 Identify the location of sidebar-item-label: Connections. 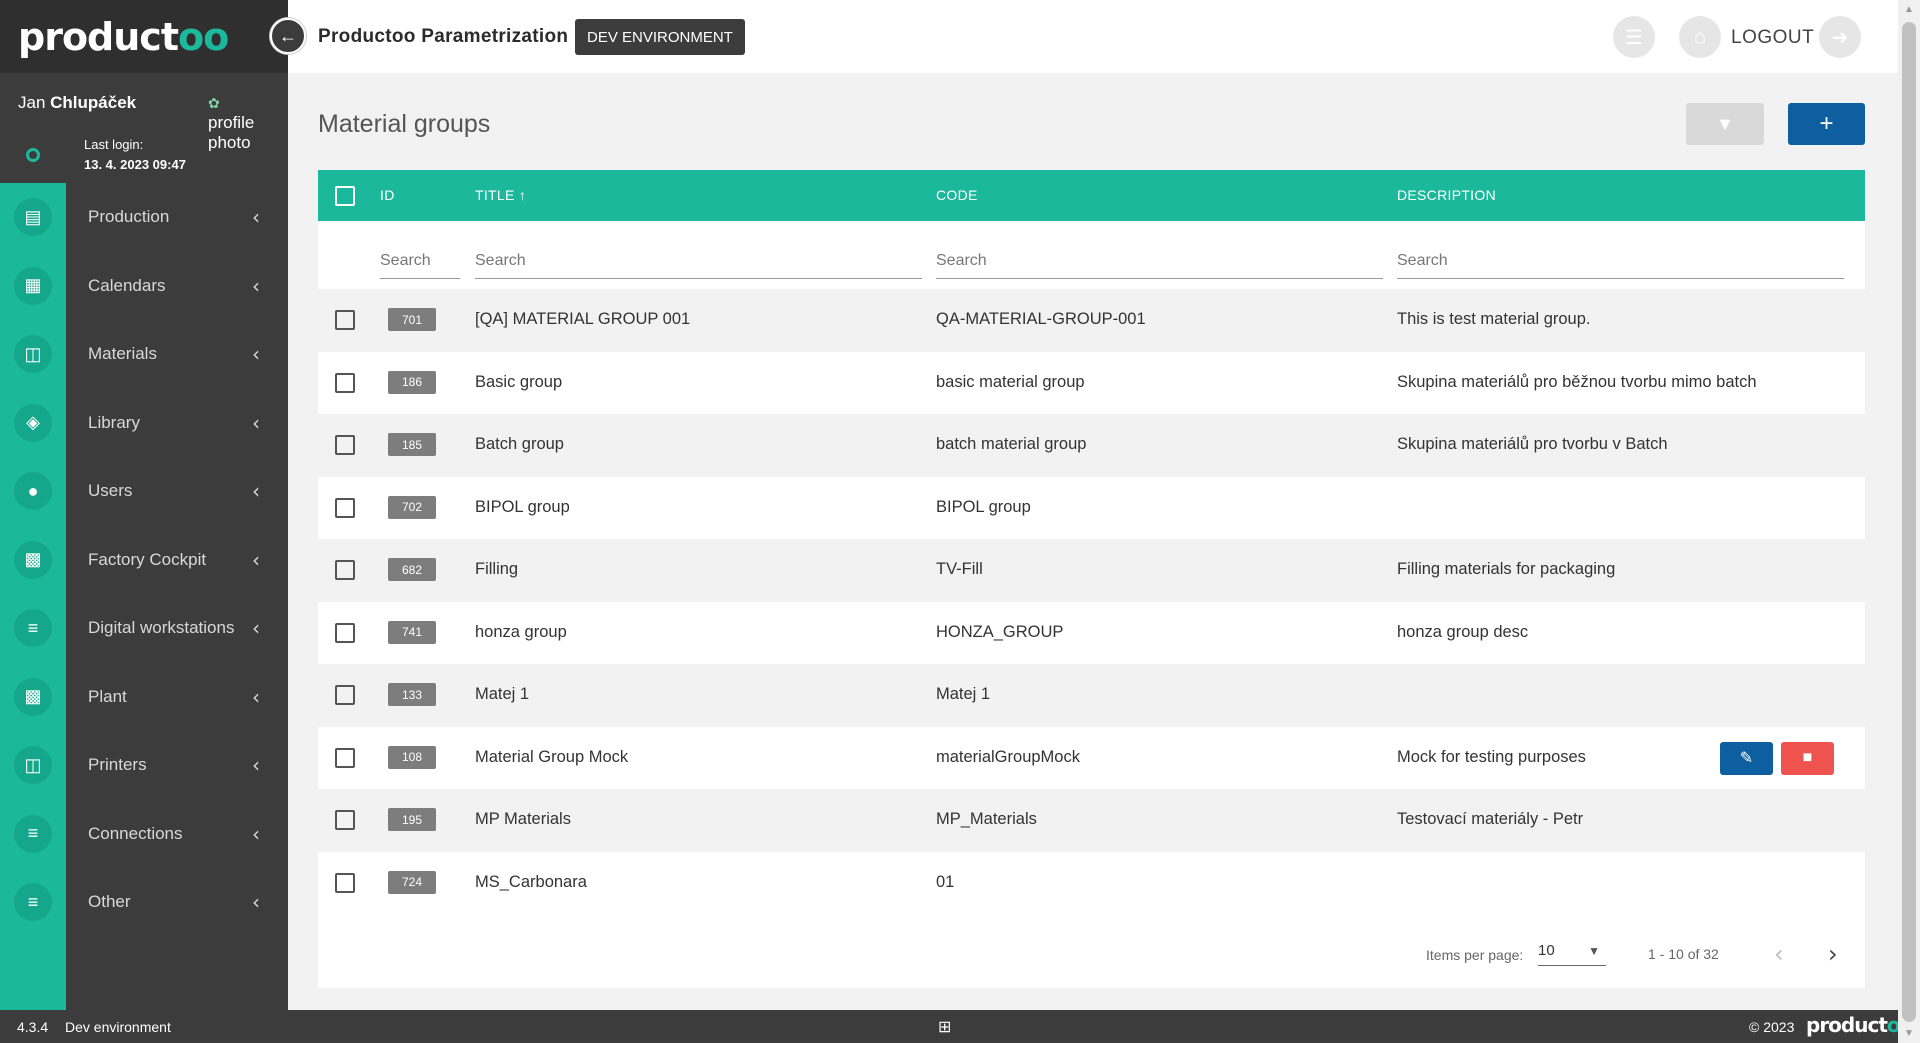
(135, 833).